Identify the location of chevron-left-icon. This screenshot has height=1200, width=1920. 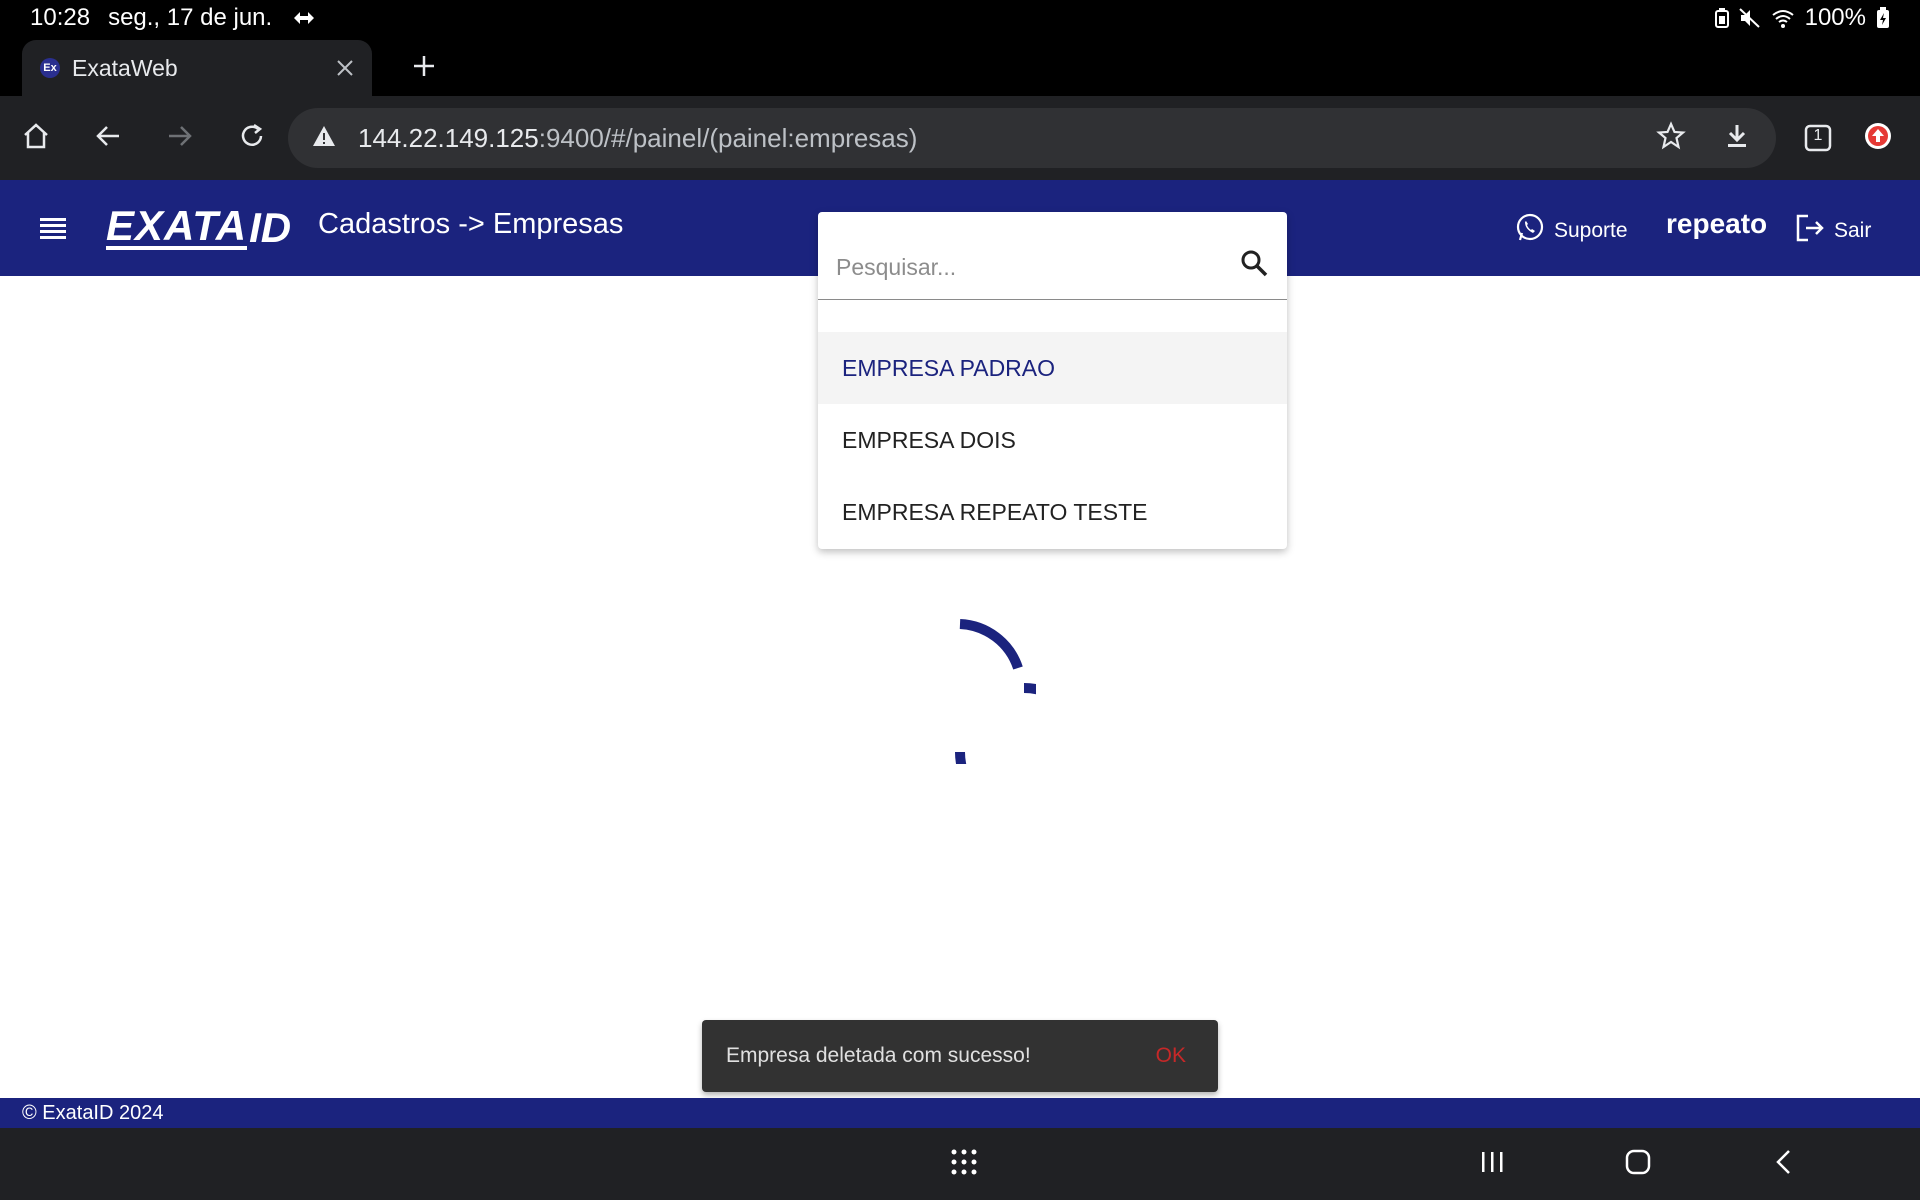
(1784, 1164).